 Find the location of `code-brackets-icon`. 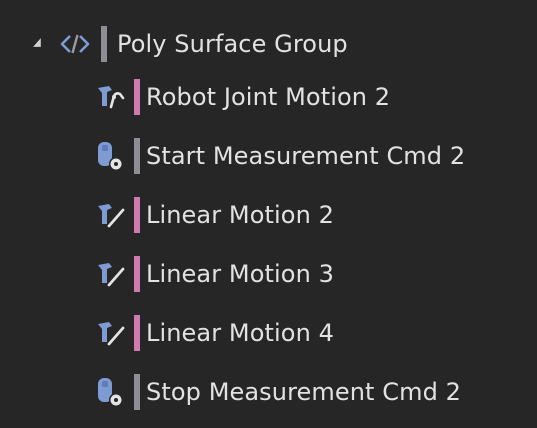

code-brackets-icon is located at coordinates (75, 44).